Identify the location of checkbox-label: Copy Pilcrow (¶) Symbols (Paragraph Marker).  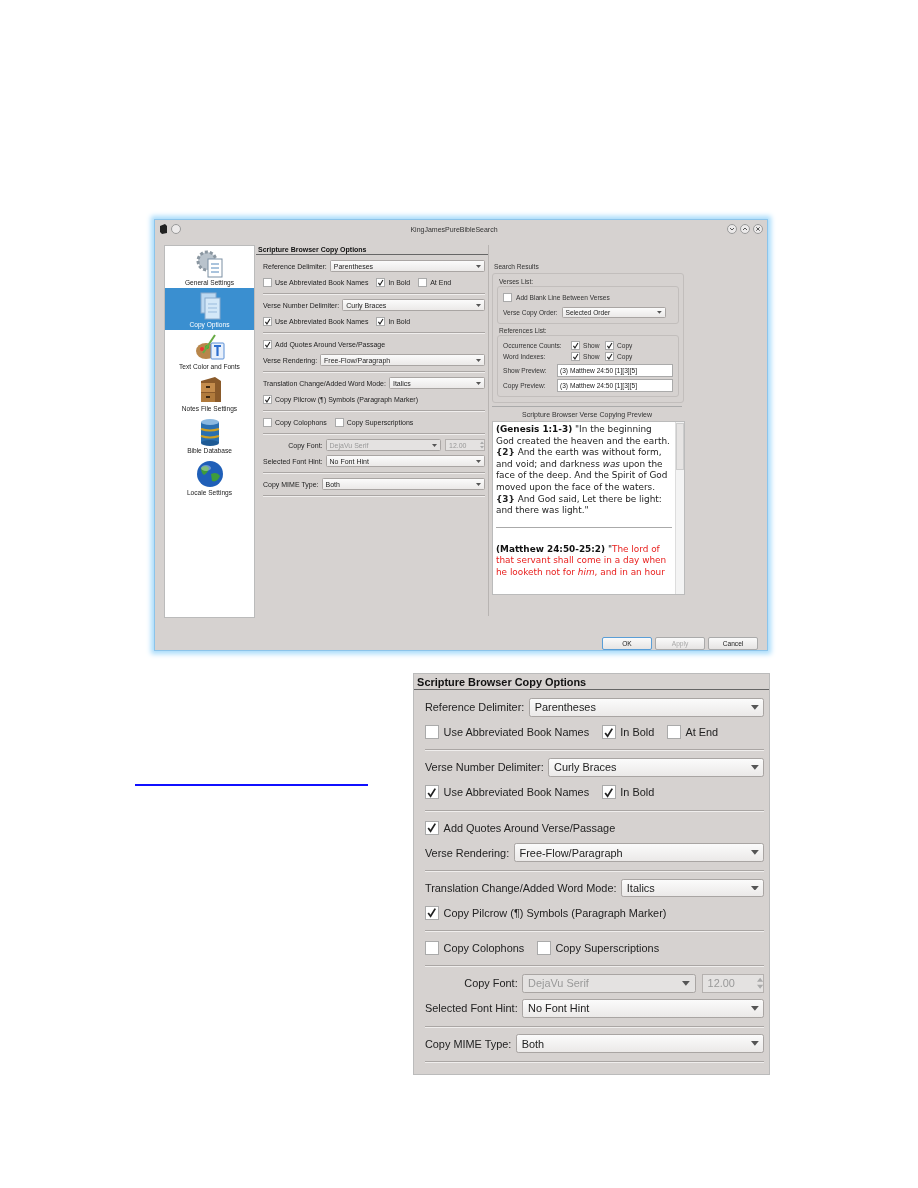
(555, 912).